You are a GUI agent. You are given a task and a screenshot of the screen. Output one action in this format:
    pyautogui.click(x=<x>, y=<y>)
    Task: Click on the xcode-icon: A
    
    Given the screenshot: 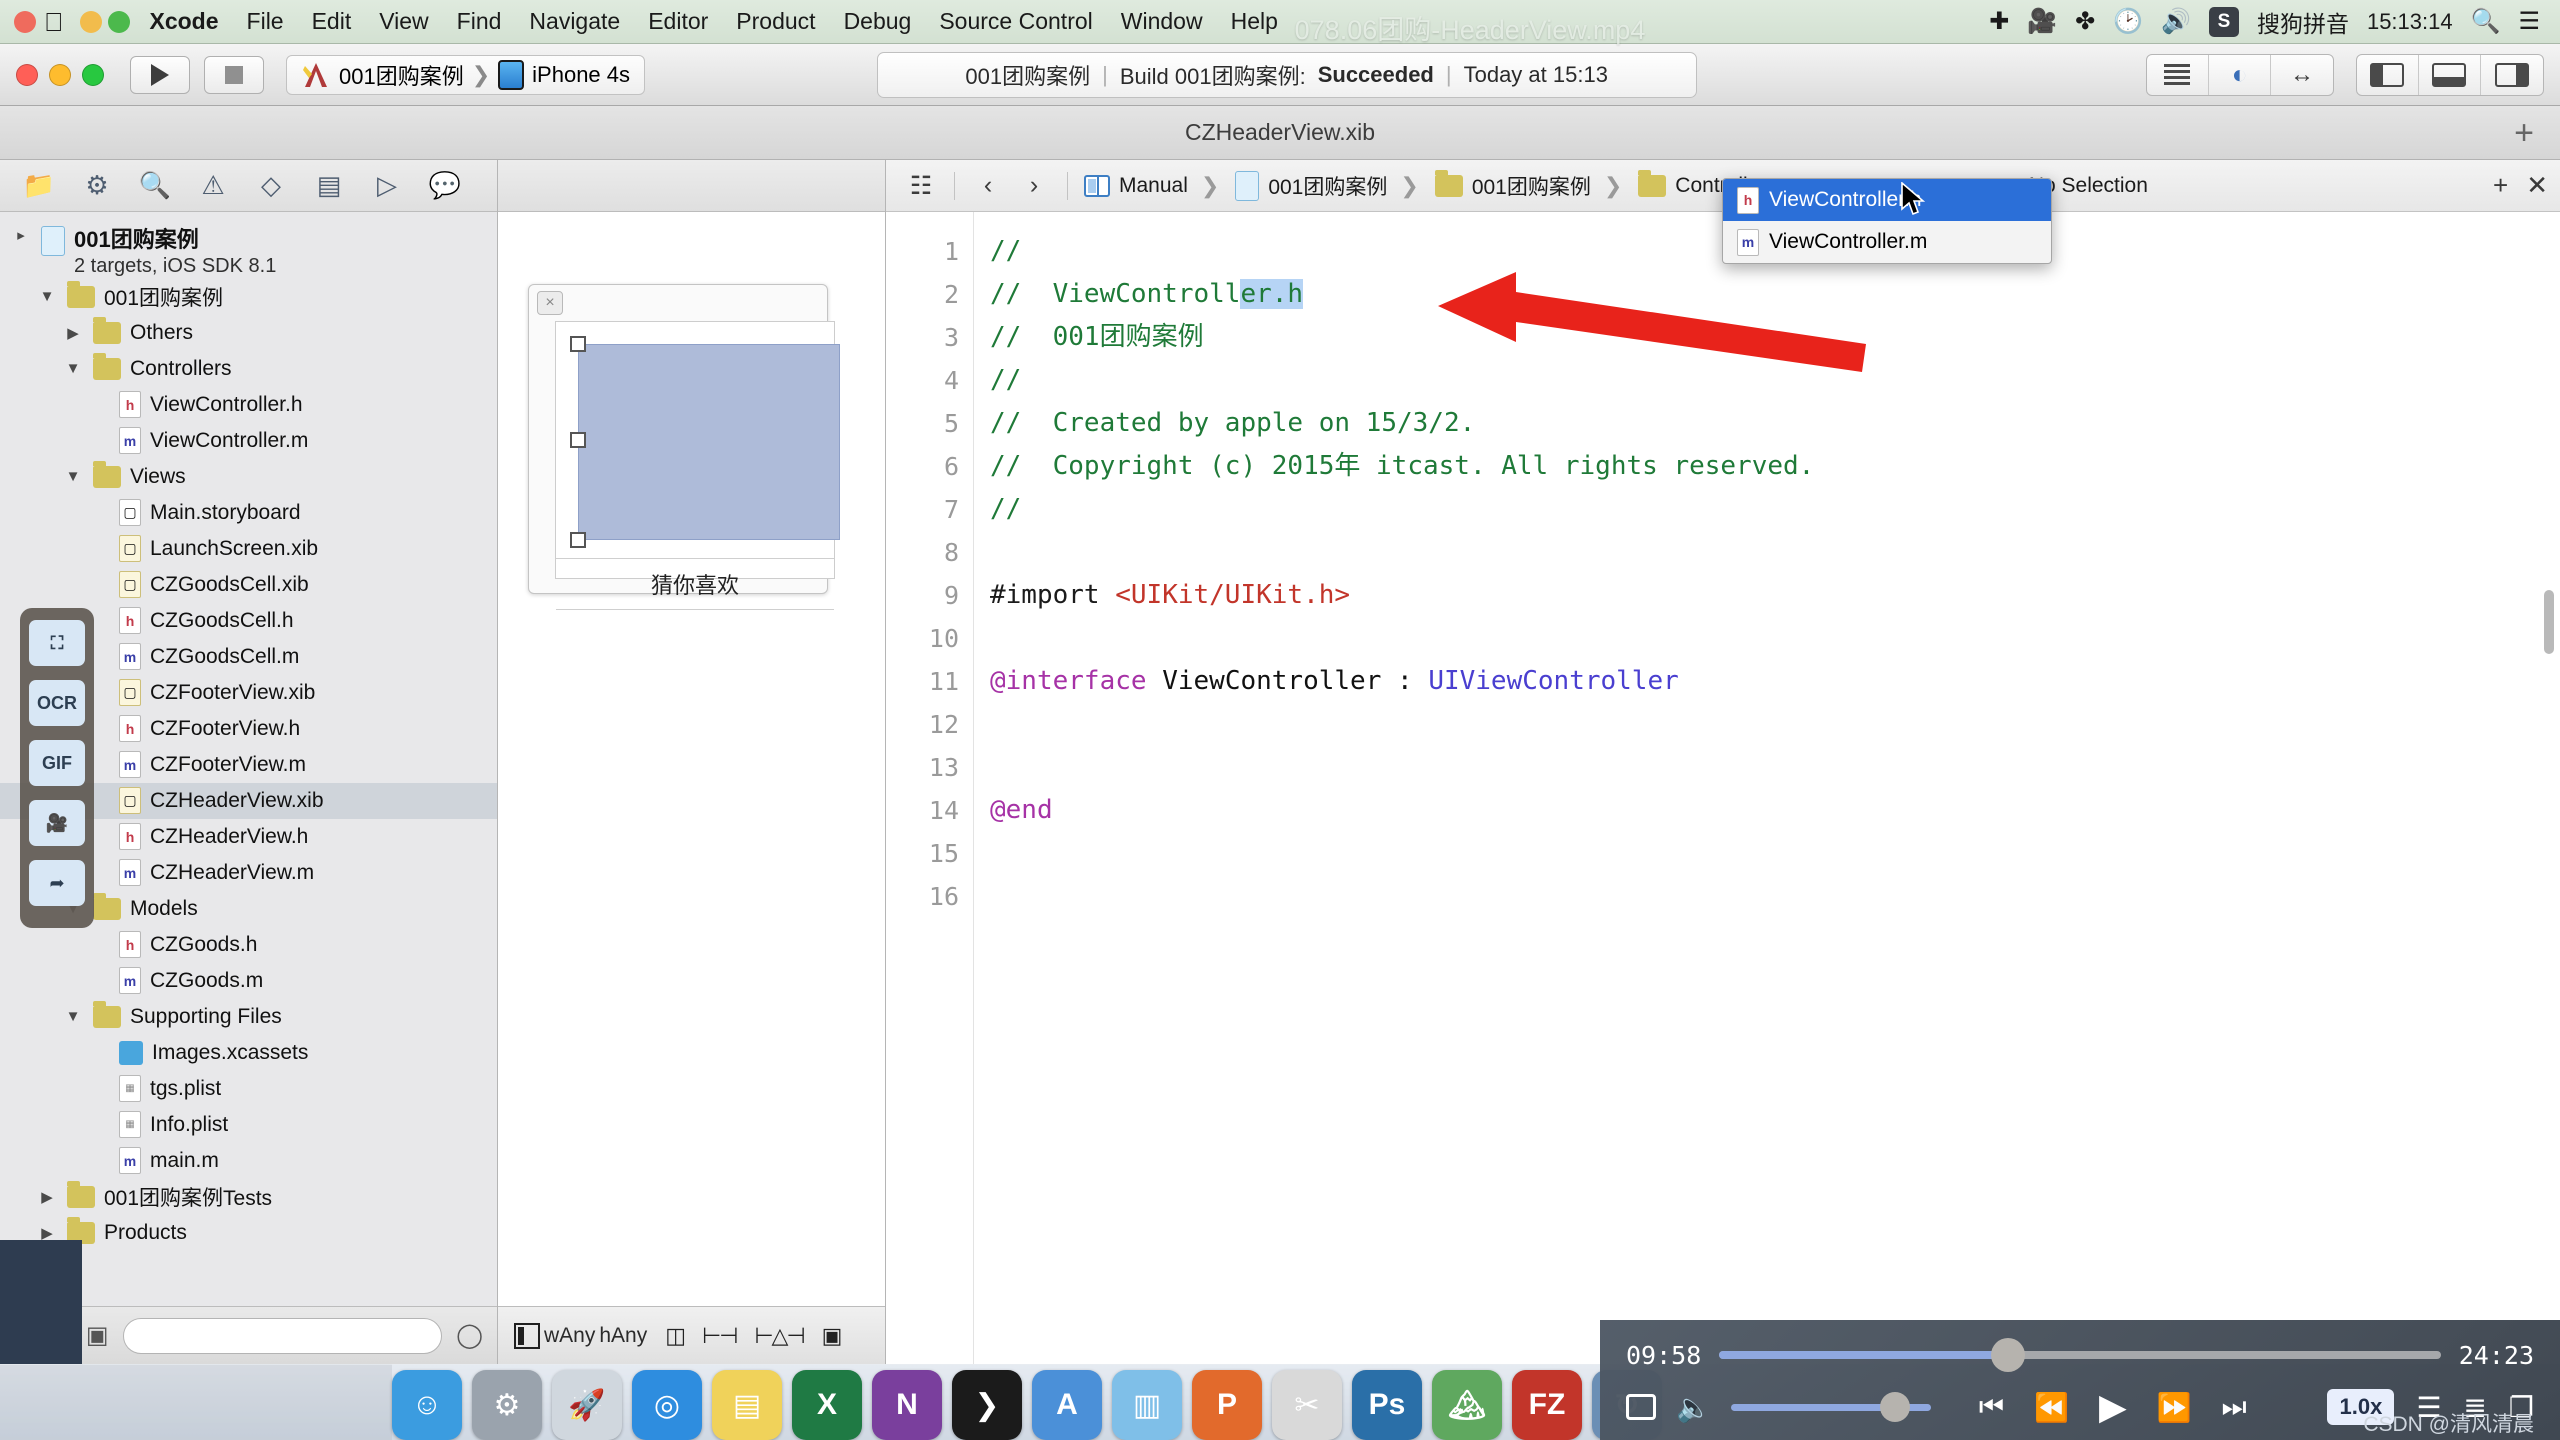 What is the action you would take?
    pyautogui.click(x=1067, y=1405)
    